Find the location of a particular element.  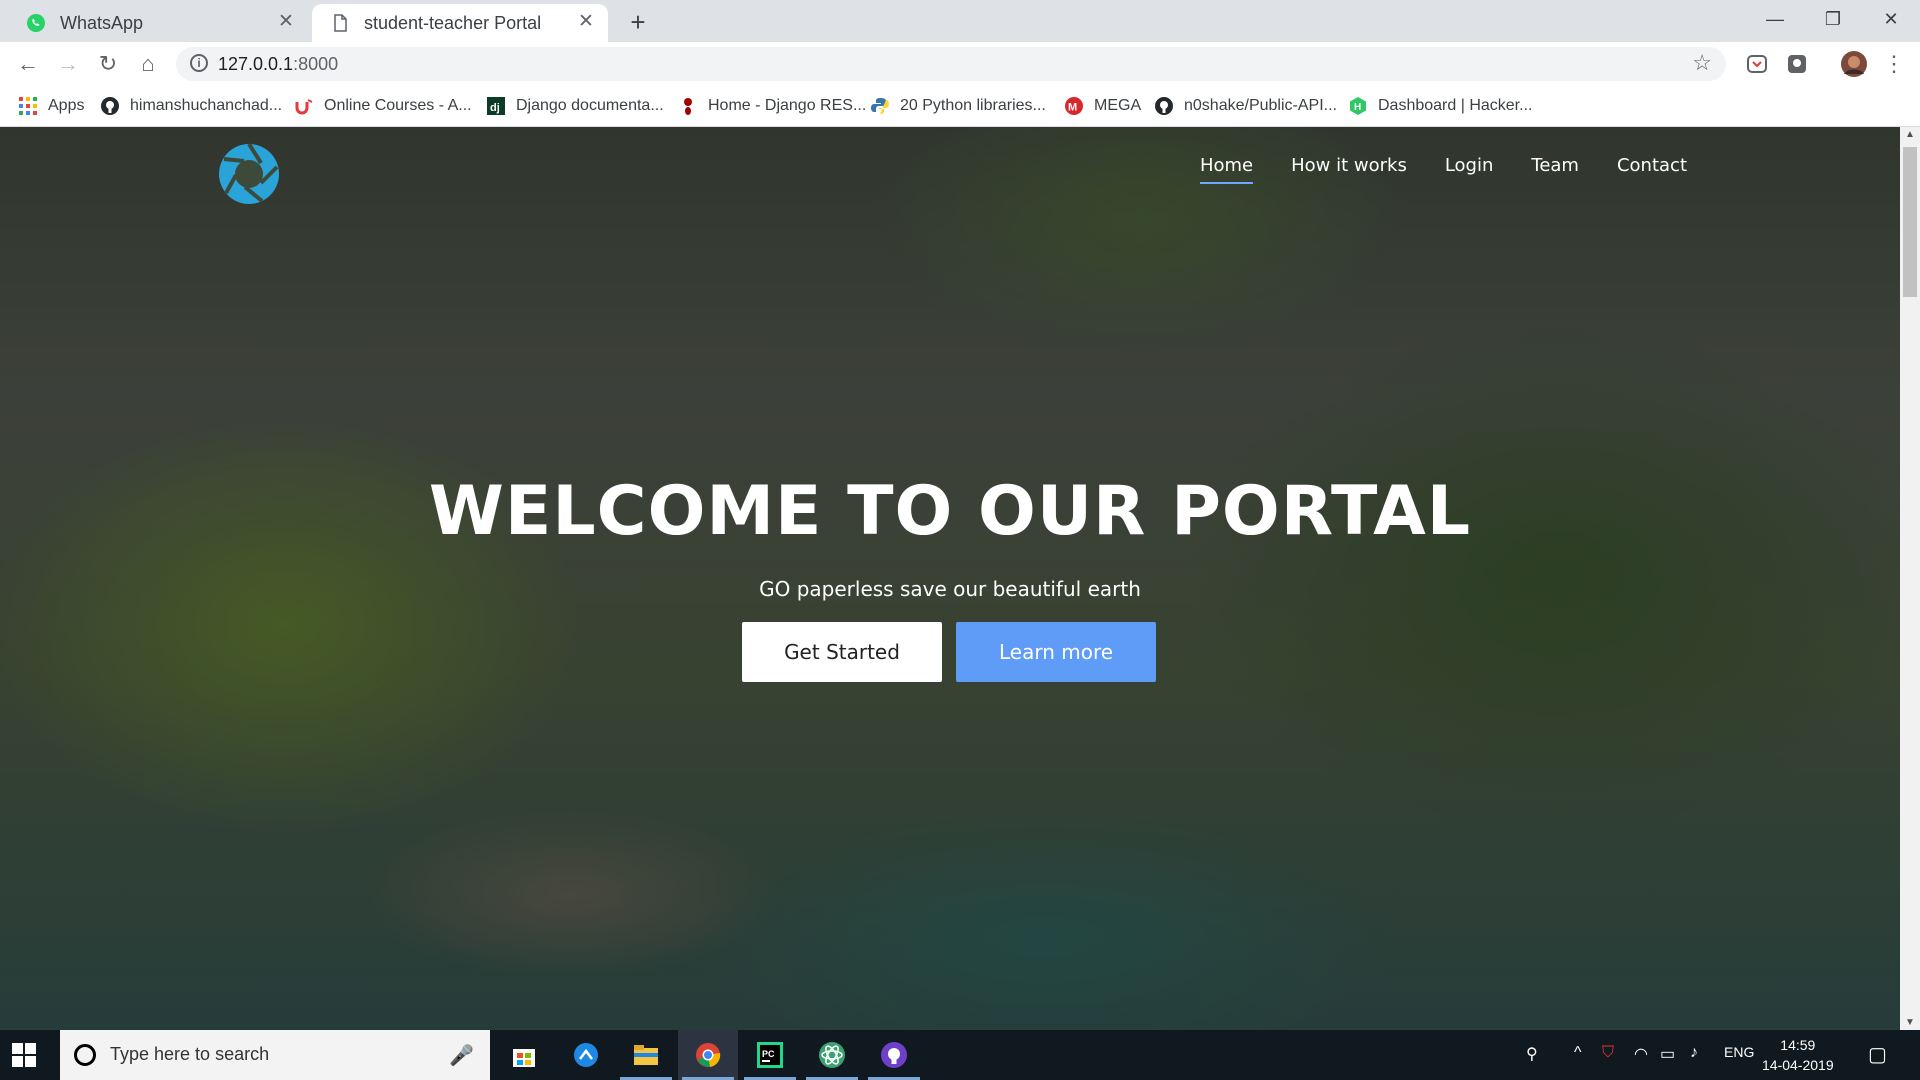

url-text: 127.0.0.1:8000 is located at coordinates (278, 64).